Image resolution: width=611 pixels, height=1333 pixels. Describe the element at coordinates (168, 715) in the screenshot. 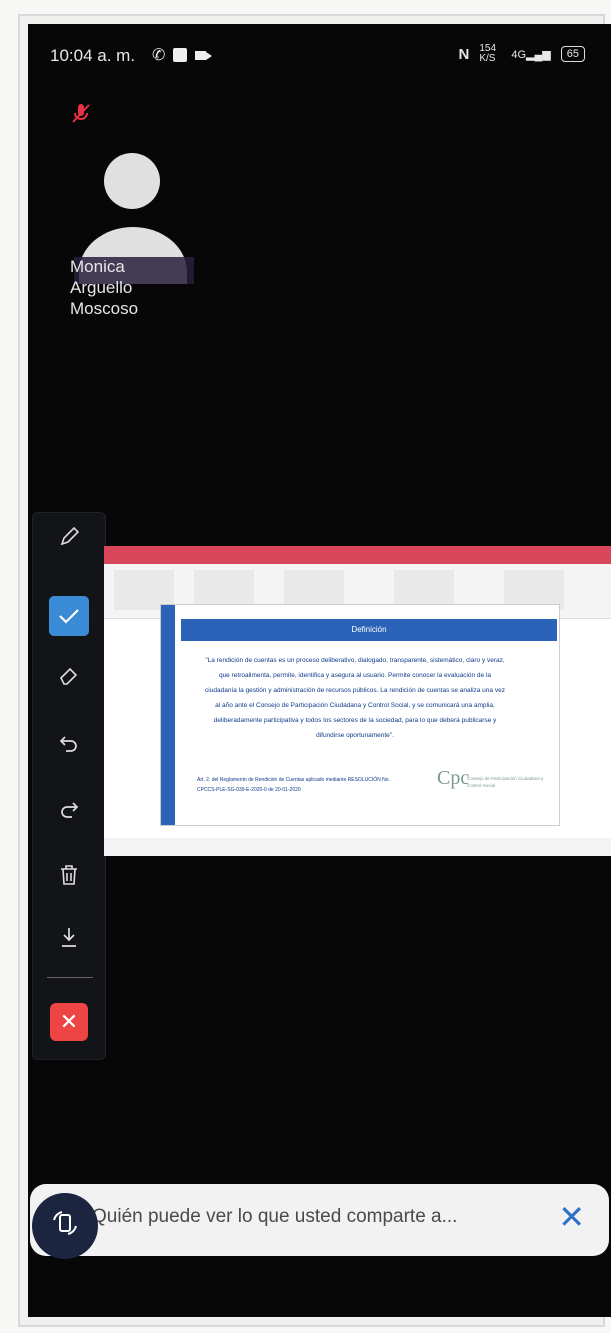

I see `slide-side-bar` at that location.